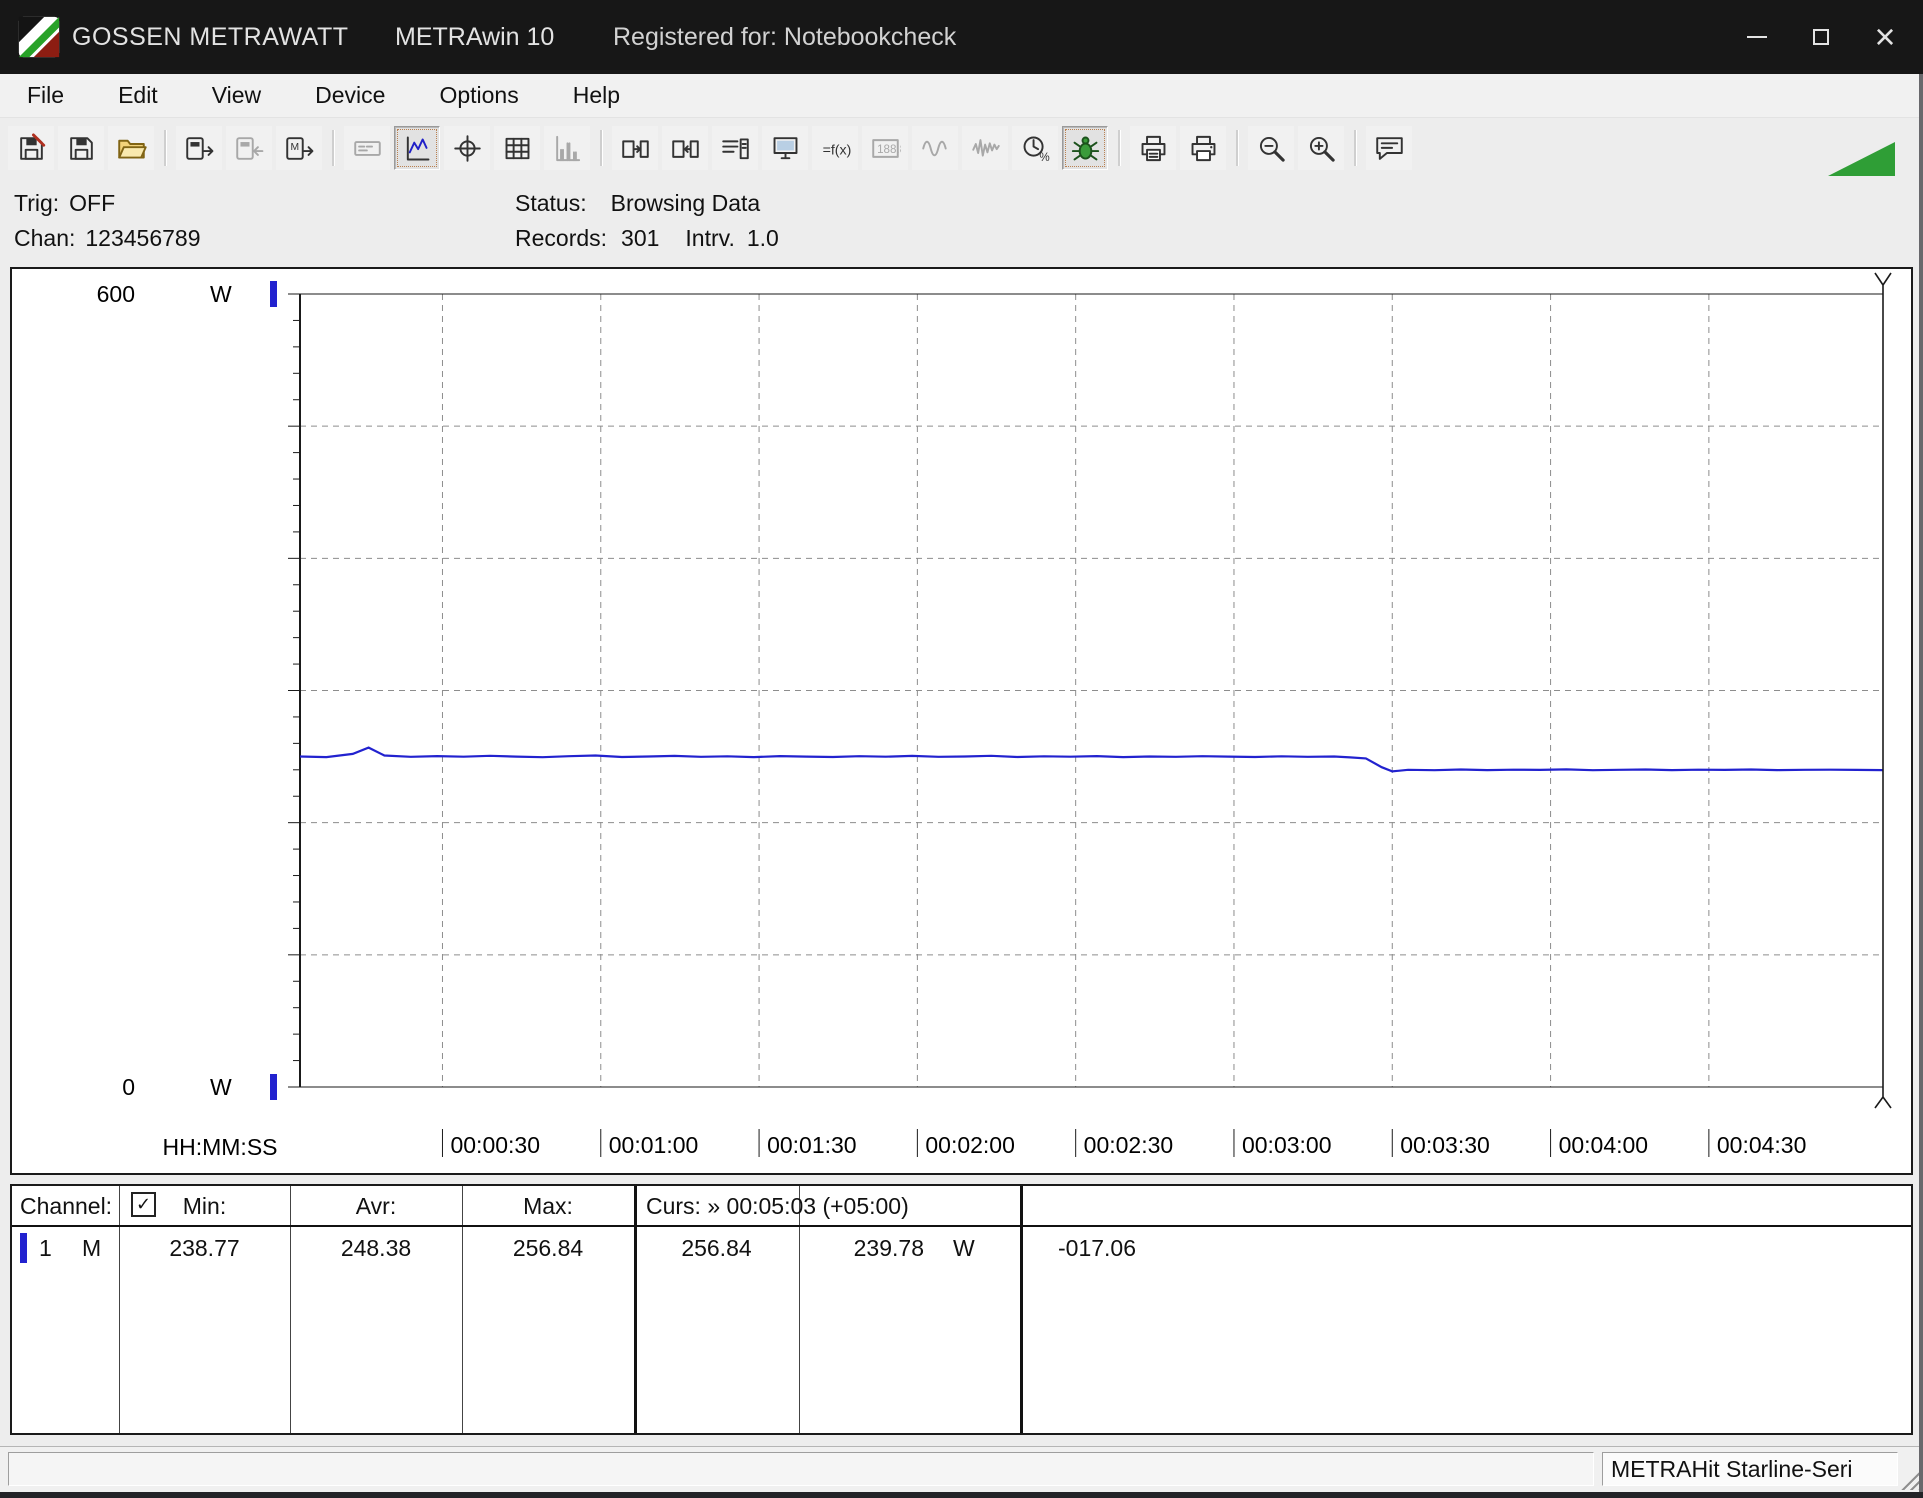  What do you see at coordinates (1604, 1145) in the screenshot?
I see `svg-text: 00:04:00` at bounding box center [1604, 1145].